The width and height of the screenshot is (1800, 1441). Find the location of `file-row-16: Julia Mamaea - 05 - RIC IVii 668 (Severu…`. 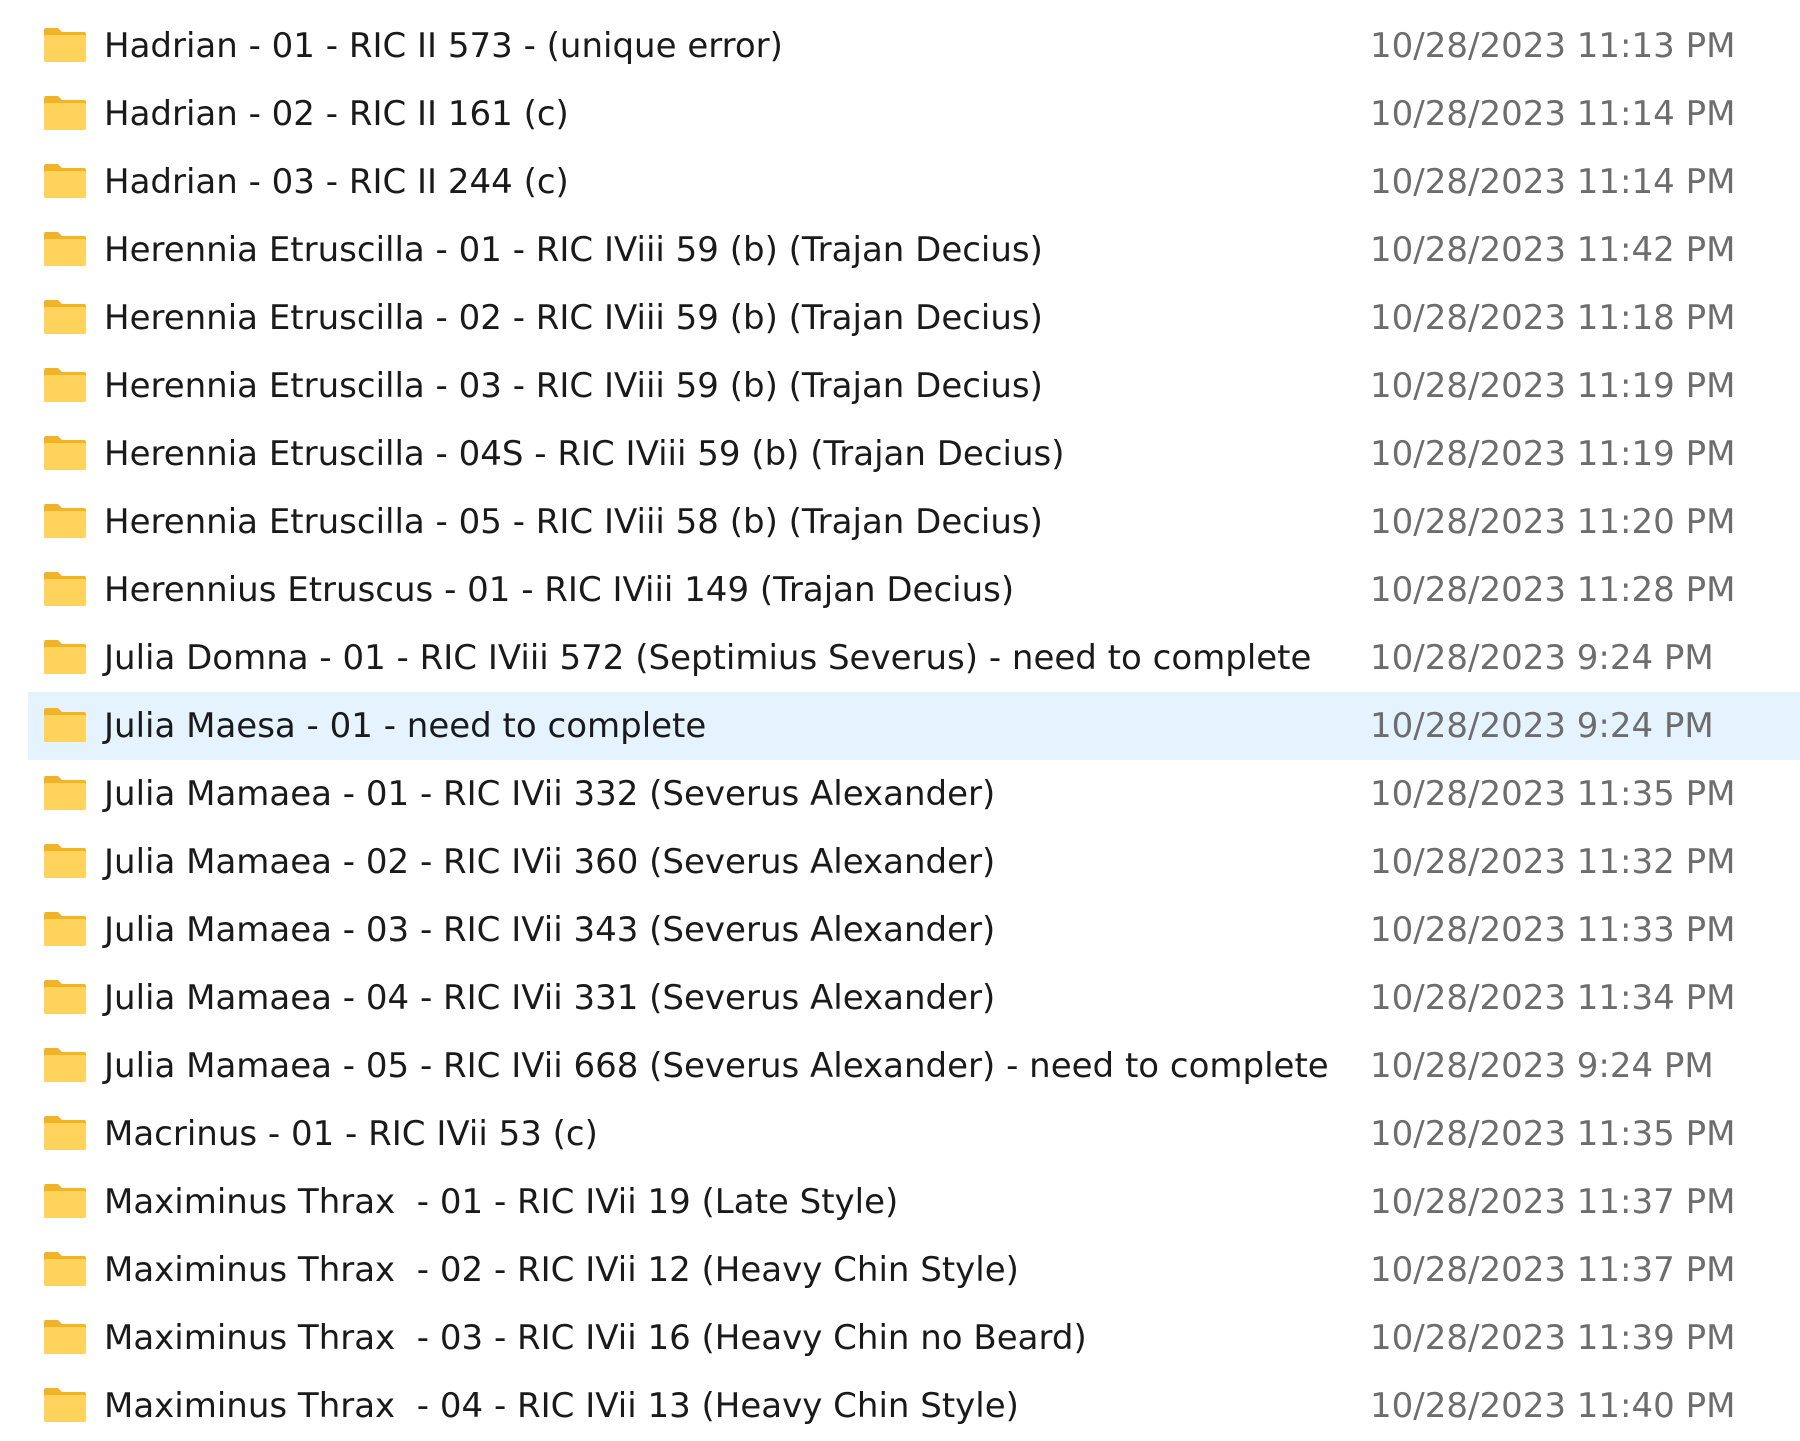

file-row-16: Julia Mamaea - 05 - RIC IVii 668 (Severu… is located at coordinates (914, 1066).